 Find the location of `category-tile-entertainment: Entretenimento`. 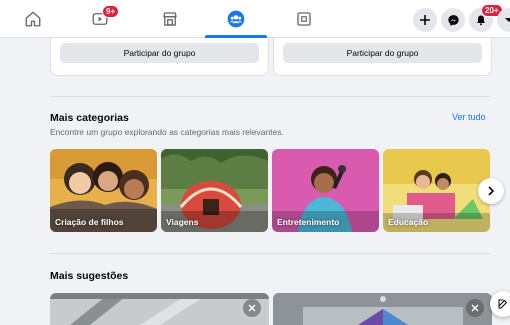

category-tile-entertainment: Entretenimento is located at coordinates (325, 190).